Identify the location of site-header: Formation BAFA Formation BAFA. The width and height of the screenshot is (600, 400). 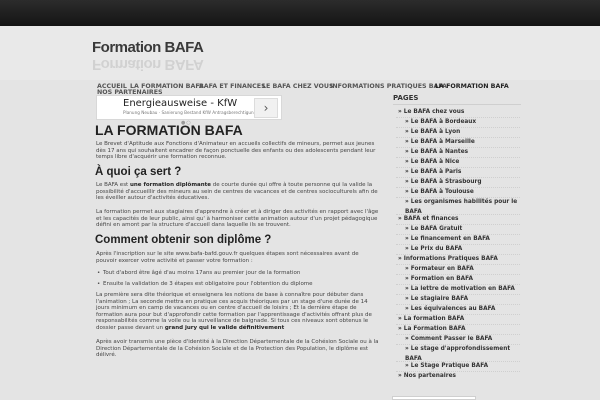
(300, 53).